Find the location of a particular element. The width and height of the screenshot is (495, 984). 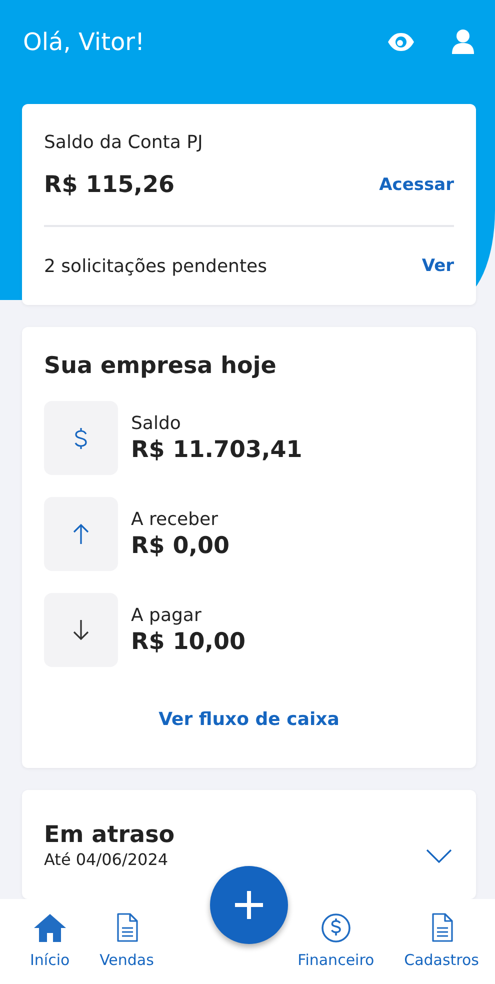

nav-tab: Financeiro is located at coordinates (336, 934).